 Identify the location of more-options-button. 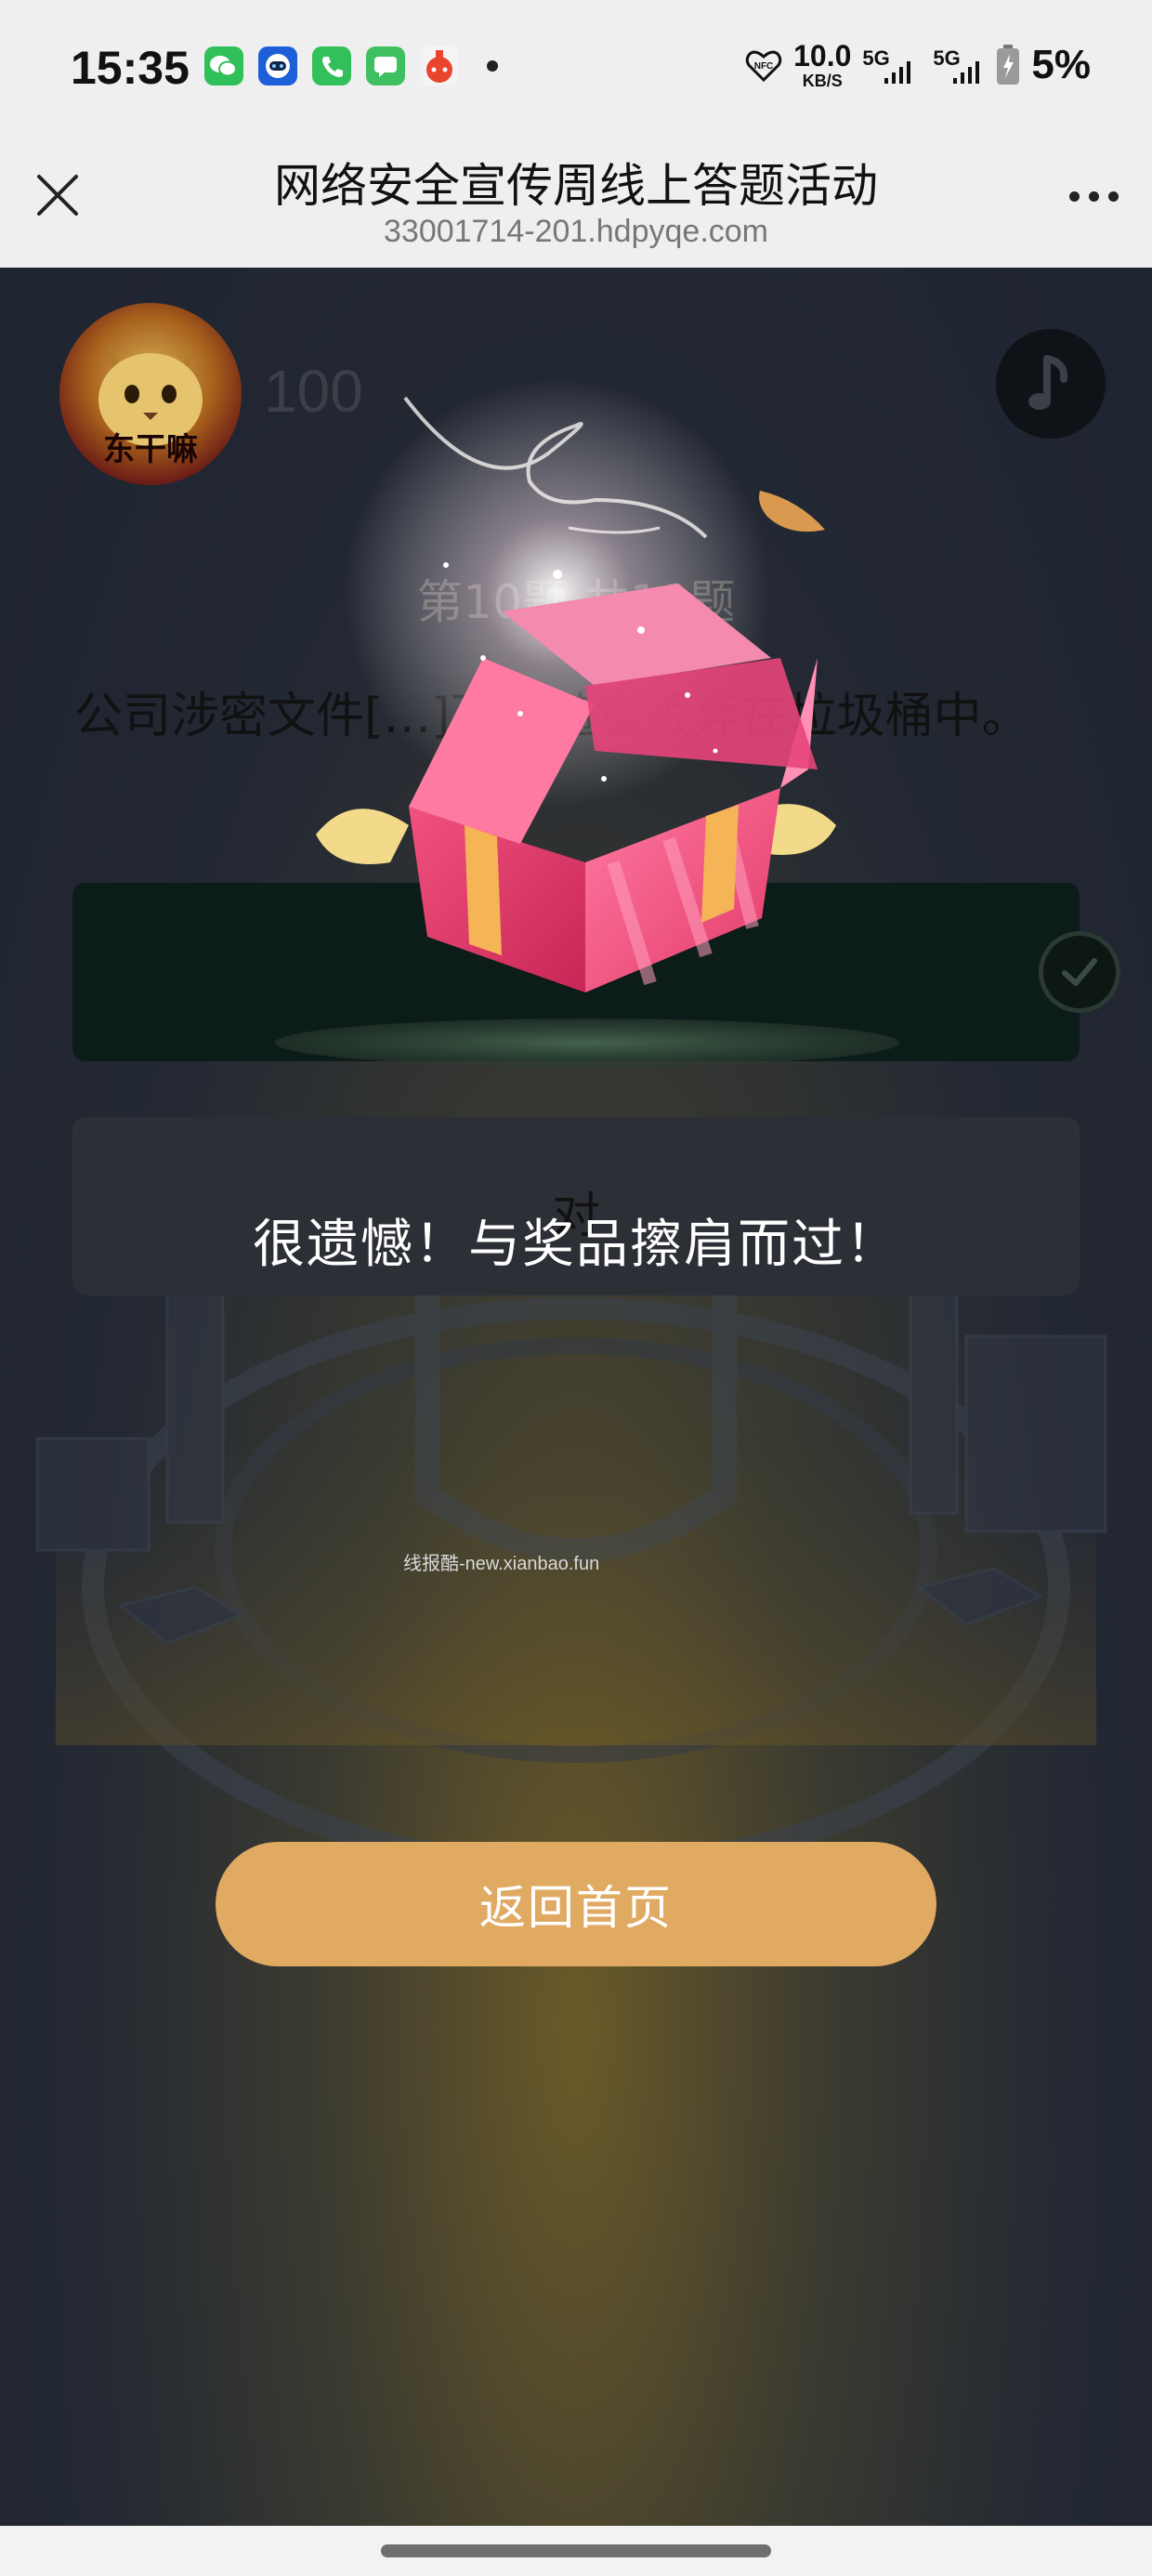
(1094, 196).